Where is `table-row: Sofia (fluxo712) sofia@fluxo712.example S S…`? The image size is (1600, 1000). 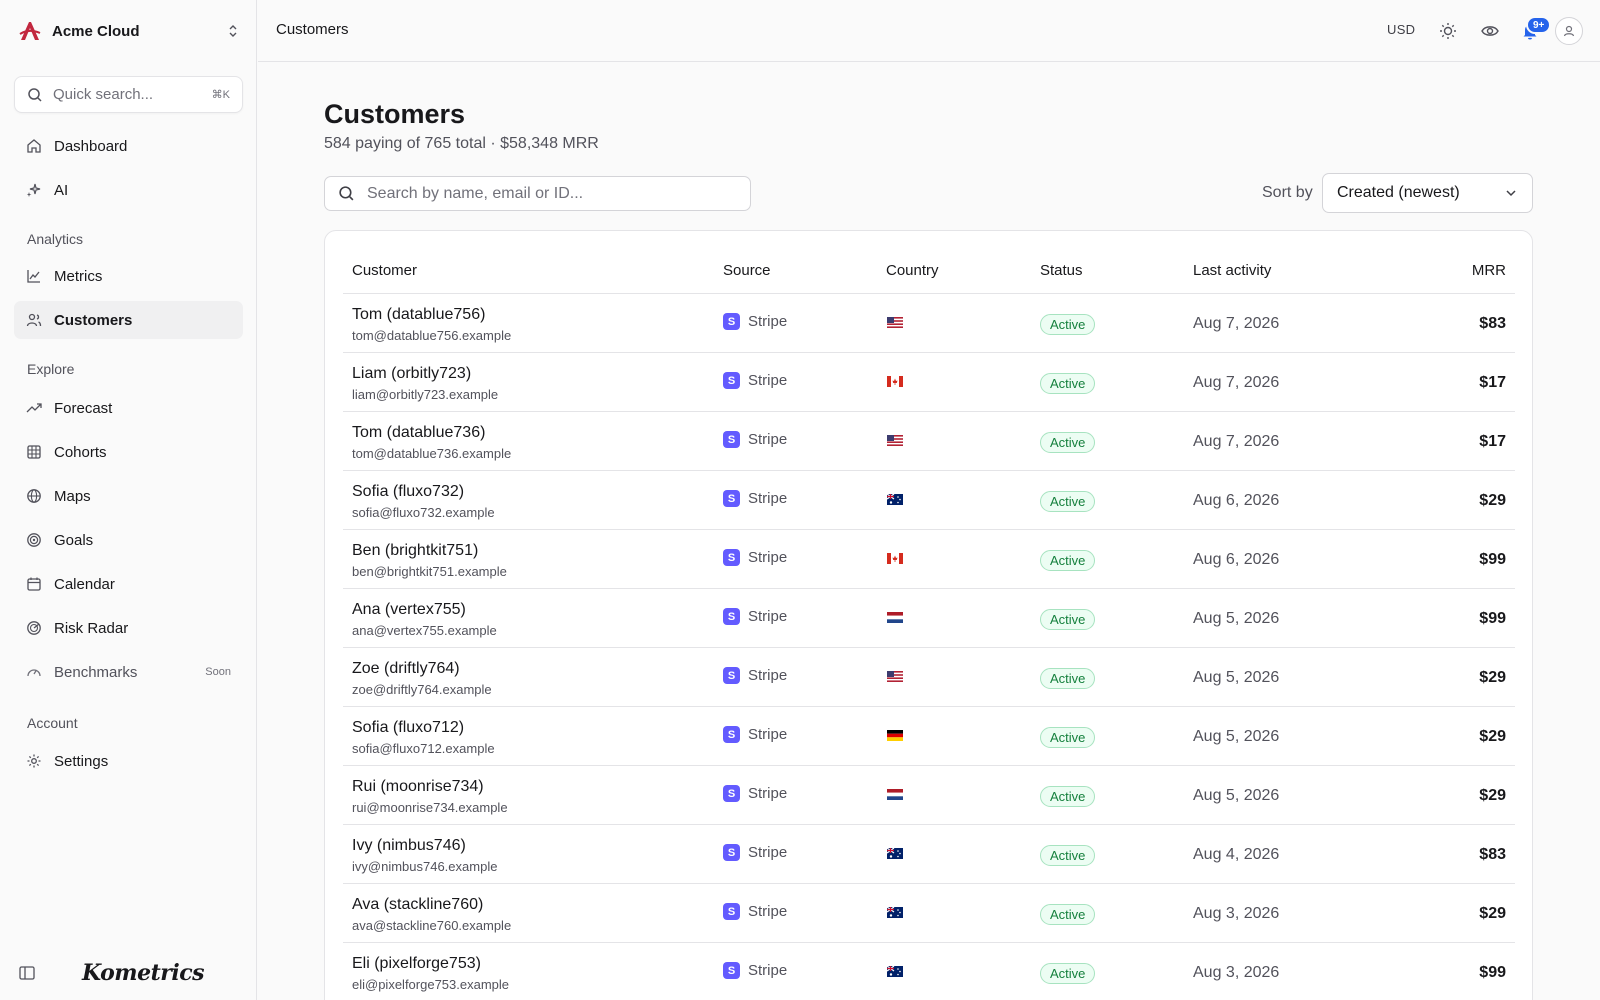 table-row: Sofia (fluxo712) sofia@fluxo712.example S S… is located at coordinates (929, 736).